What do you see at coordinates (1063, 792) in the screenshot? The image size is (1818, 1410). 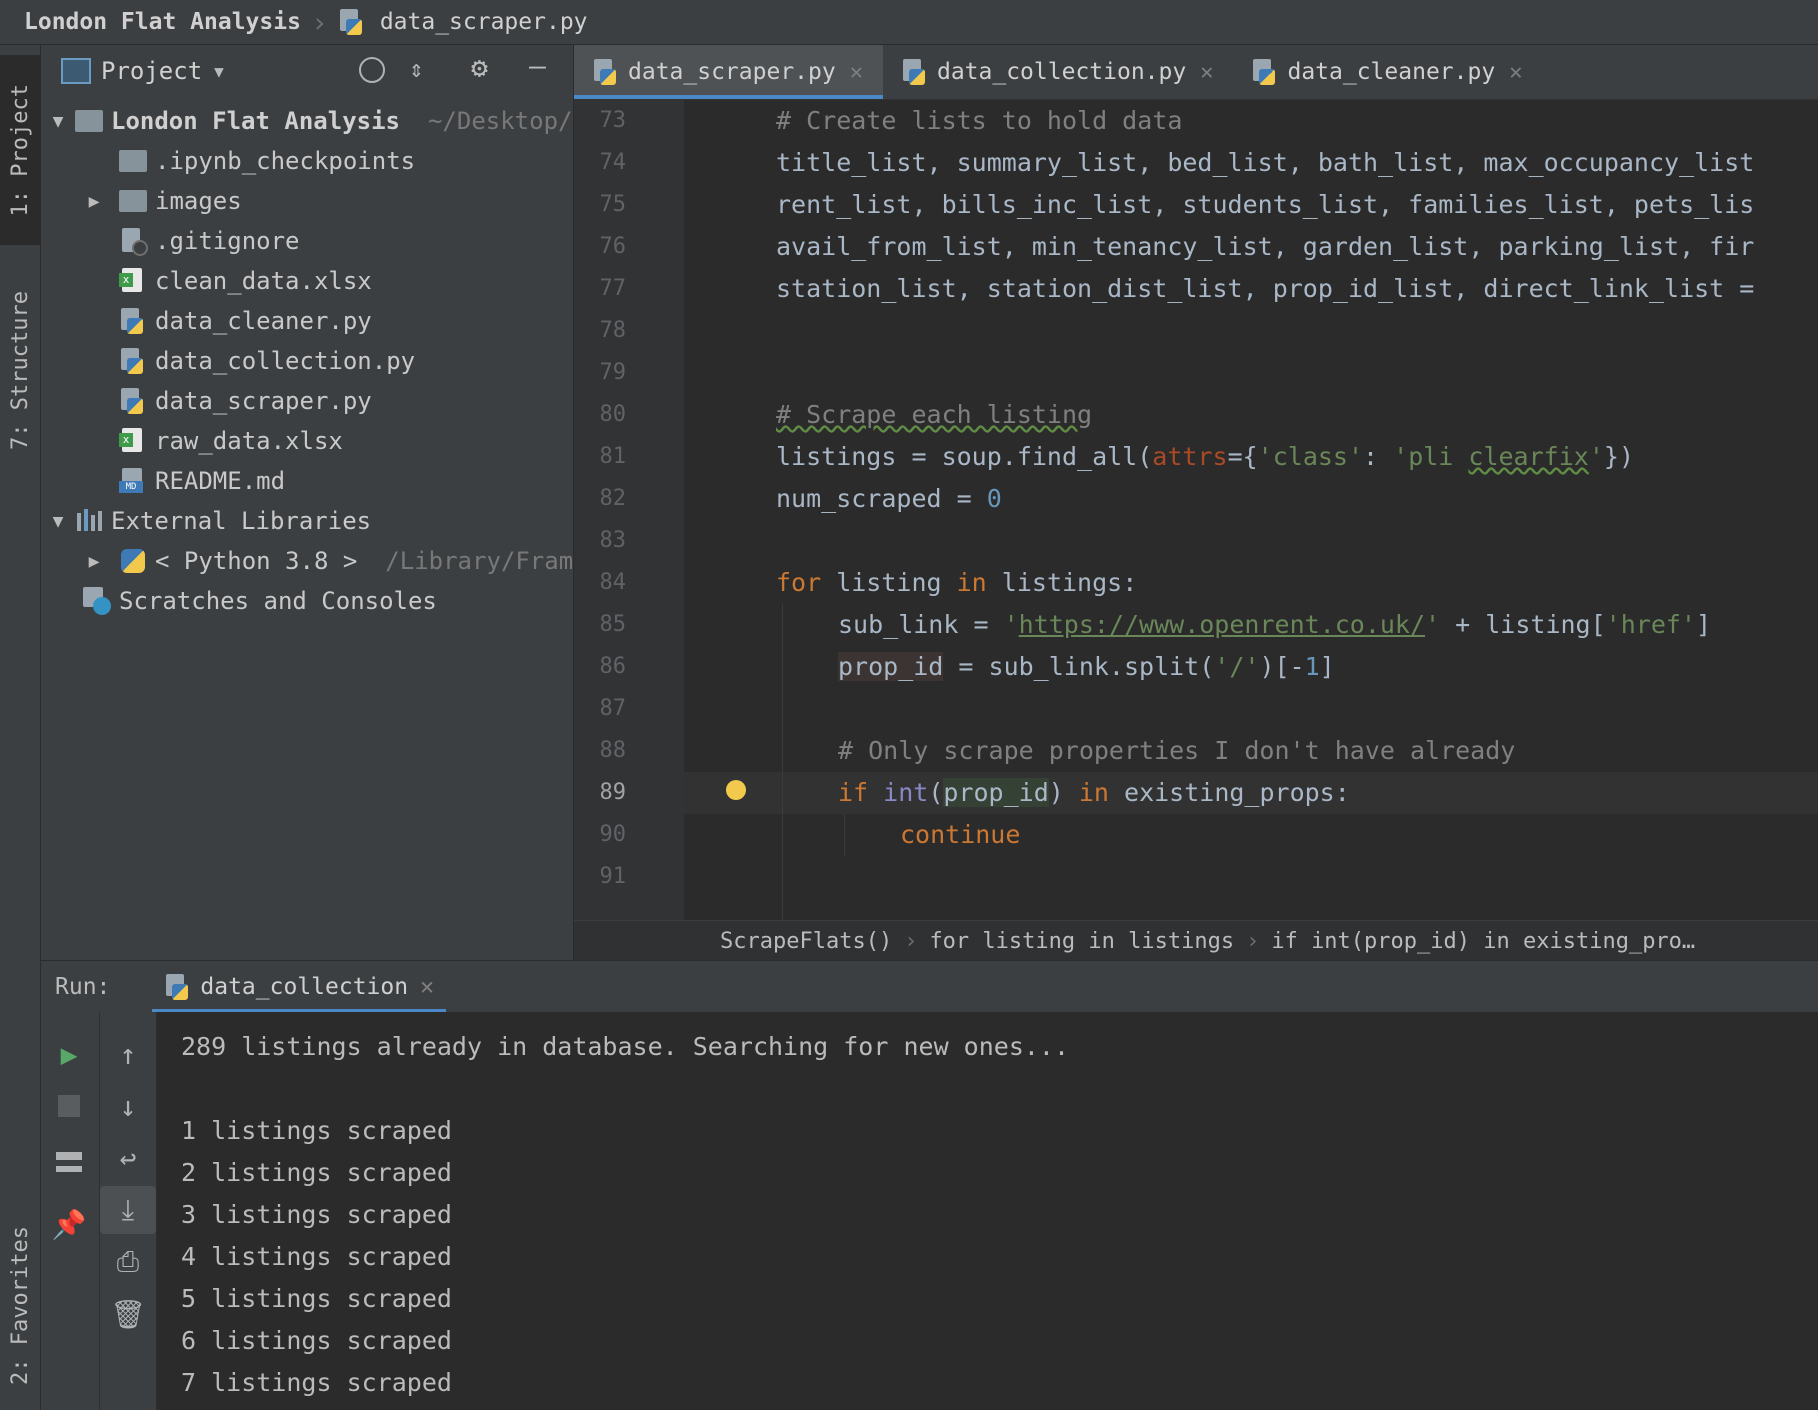 I see `code-token: )` at bounding box center [1063, 792].